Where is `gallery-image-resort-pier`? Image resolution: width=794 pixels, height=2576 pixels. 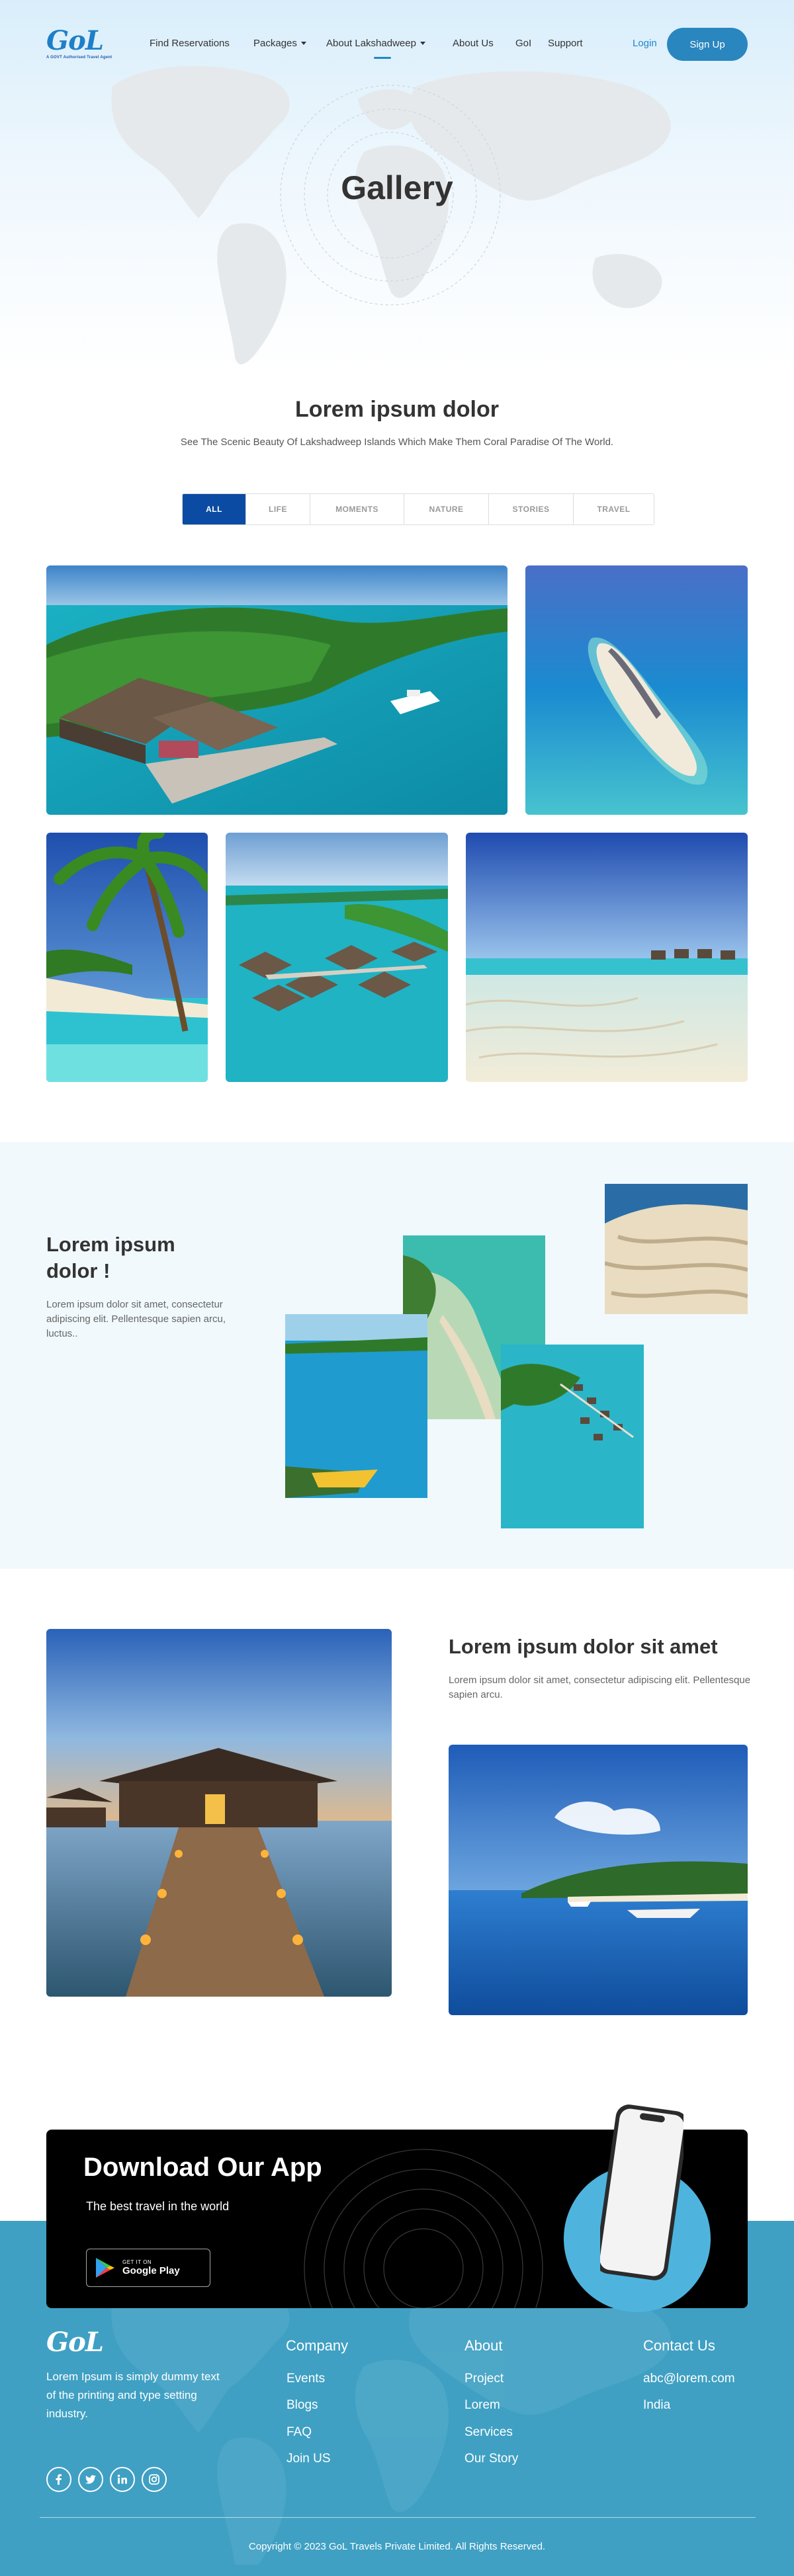
gallery-image-resort-pier is located at coordinates (276, 690).